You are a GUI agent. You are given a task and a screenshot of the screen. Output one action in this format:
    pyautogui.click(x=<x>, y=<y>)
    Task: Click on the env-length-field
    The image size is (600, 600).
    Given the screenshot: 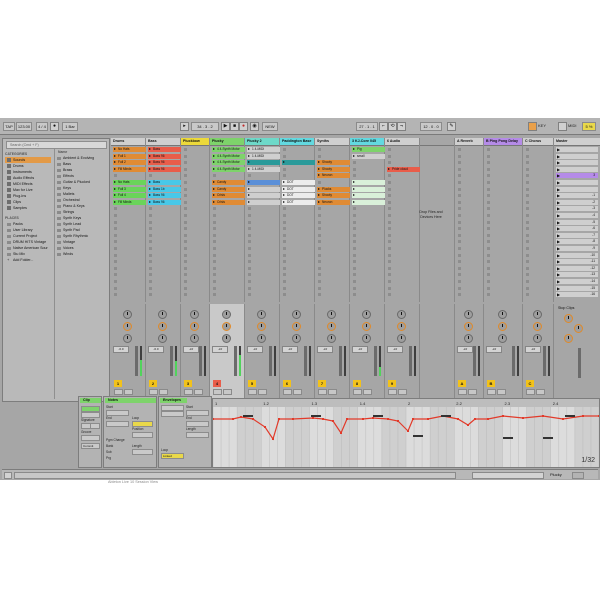 What is the action you would take?
    pyautogui.click(x=197, y=435)
    